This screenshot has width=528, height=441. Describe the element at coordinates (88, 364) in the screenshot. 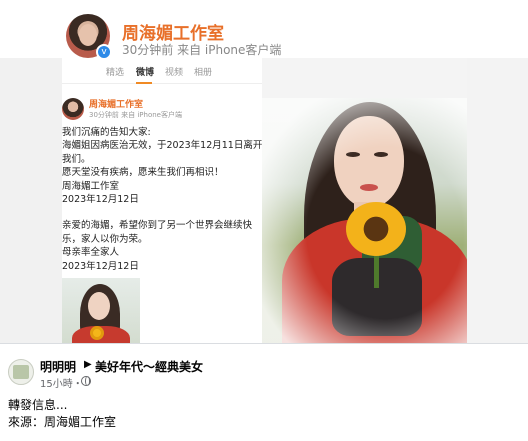

I see `arrow-right-icon: ▶` at that location.